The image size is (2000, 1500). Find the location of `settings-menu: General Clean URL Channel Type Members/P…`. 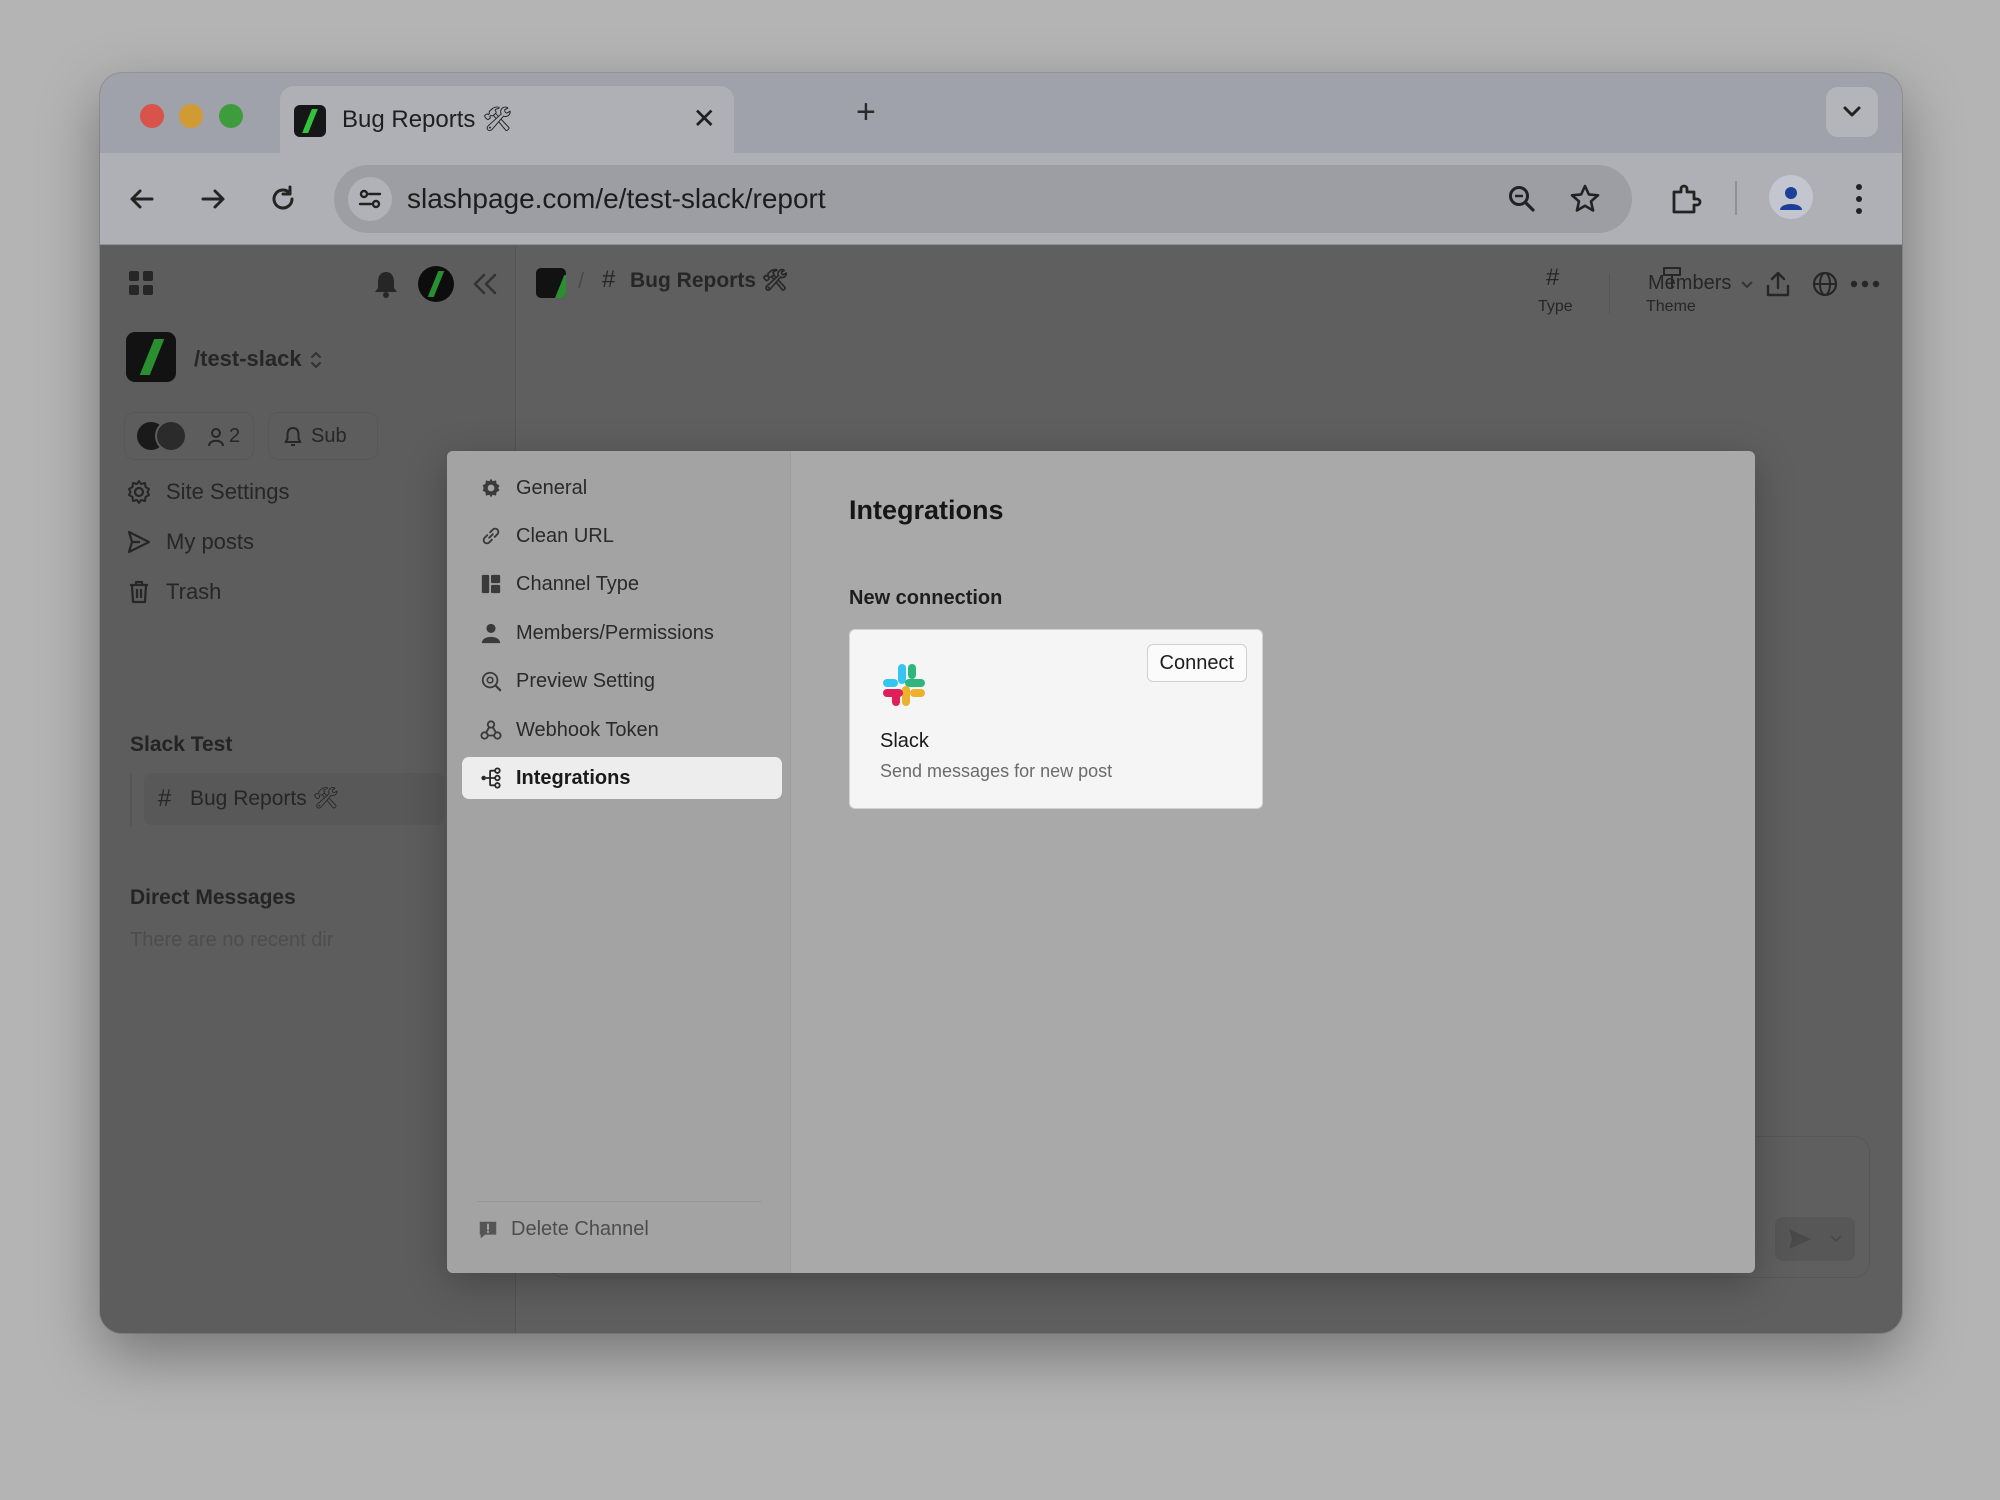

settings-menu: General Clean URL Channel Type Members/P… is located at coordinates (619, 862).